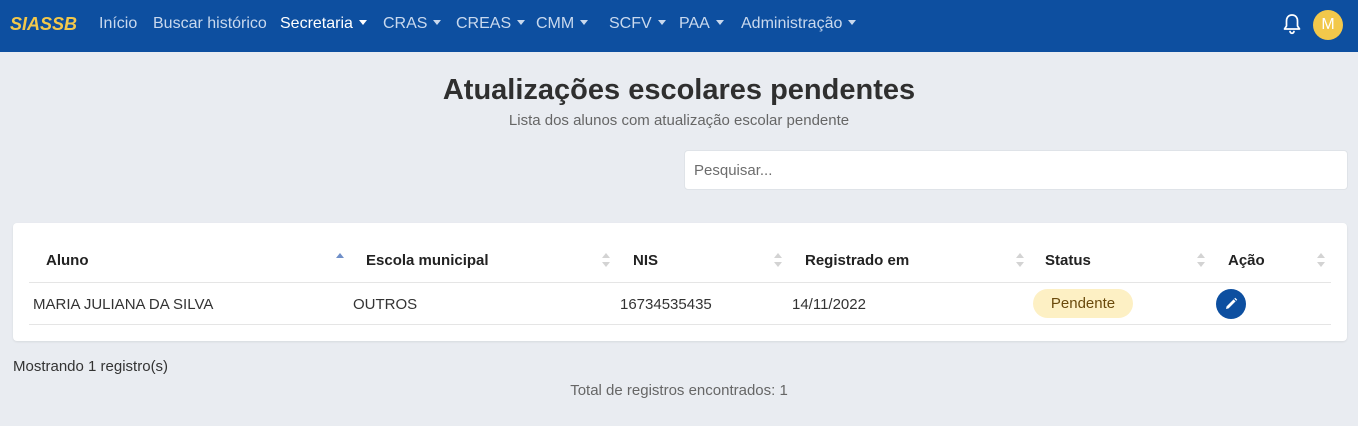 The height and width of the screenshot is (426, 1358). Describe the element at coordinates (91, 366) in the screenshot. I see `records-count: Mostrando 1 registro(s)` at that location.